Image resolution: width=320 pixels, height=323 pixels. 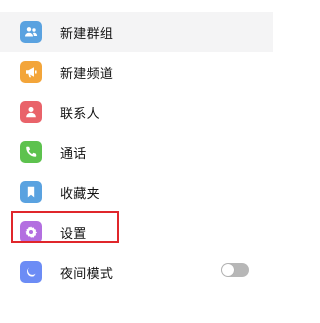 I want to click on menu-item-label: 夜间模式, so click(x=87, y=274).